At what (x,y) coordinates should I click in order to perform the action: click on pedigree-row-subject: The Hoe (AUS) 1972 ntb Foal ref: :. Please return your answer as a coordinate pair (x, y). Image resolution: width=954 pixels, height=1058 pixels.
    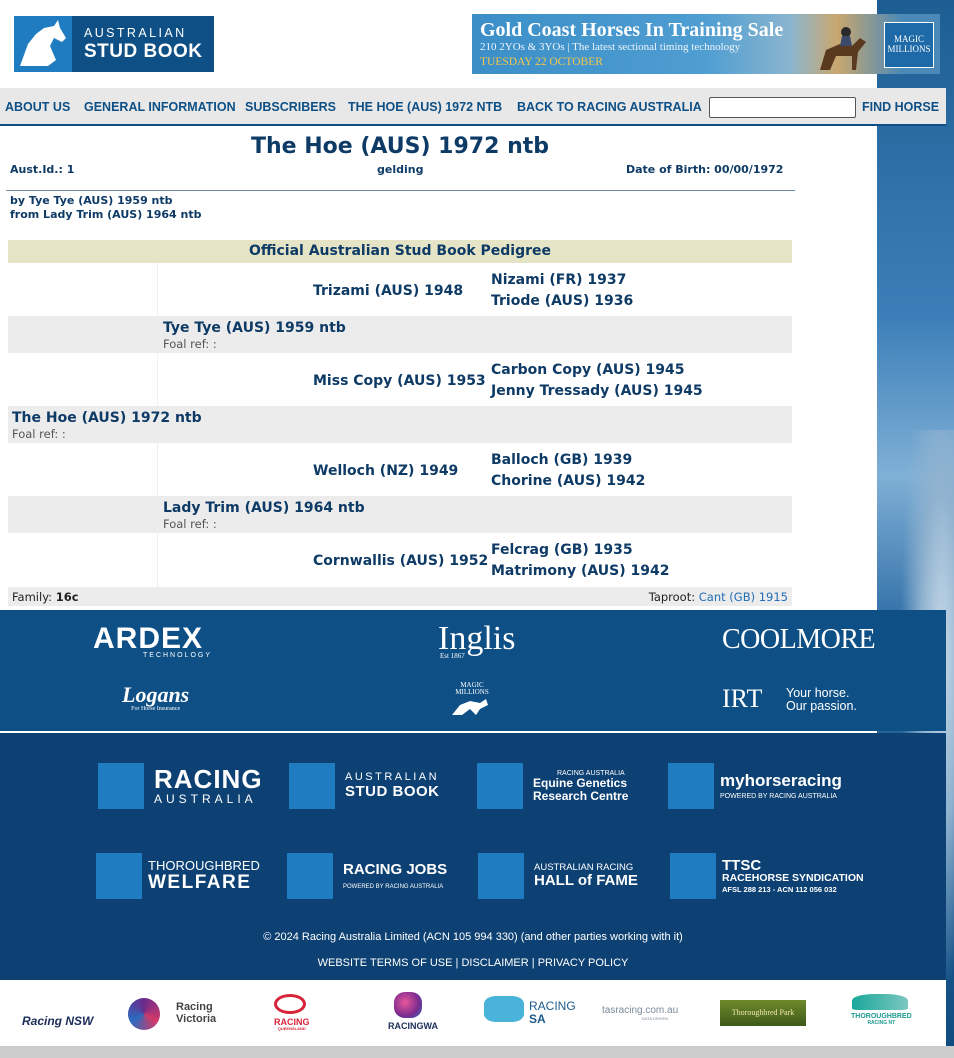
    Looking at the image, I should click on (400, 424).